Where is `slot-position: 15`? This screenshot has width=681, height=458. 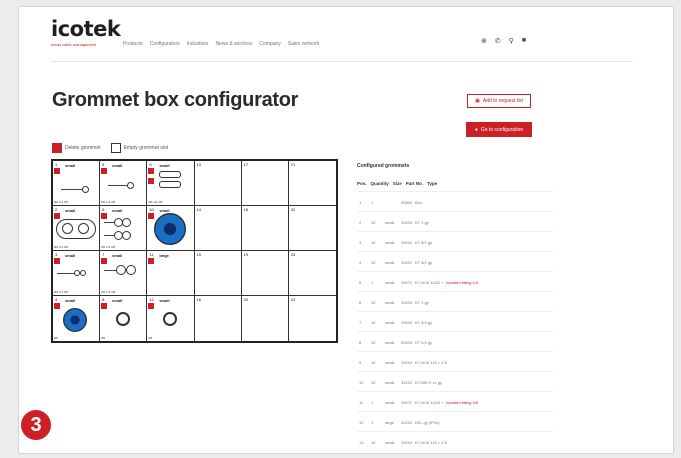 slot-position: 15 is located at coordinates (198, 254).